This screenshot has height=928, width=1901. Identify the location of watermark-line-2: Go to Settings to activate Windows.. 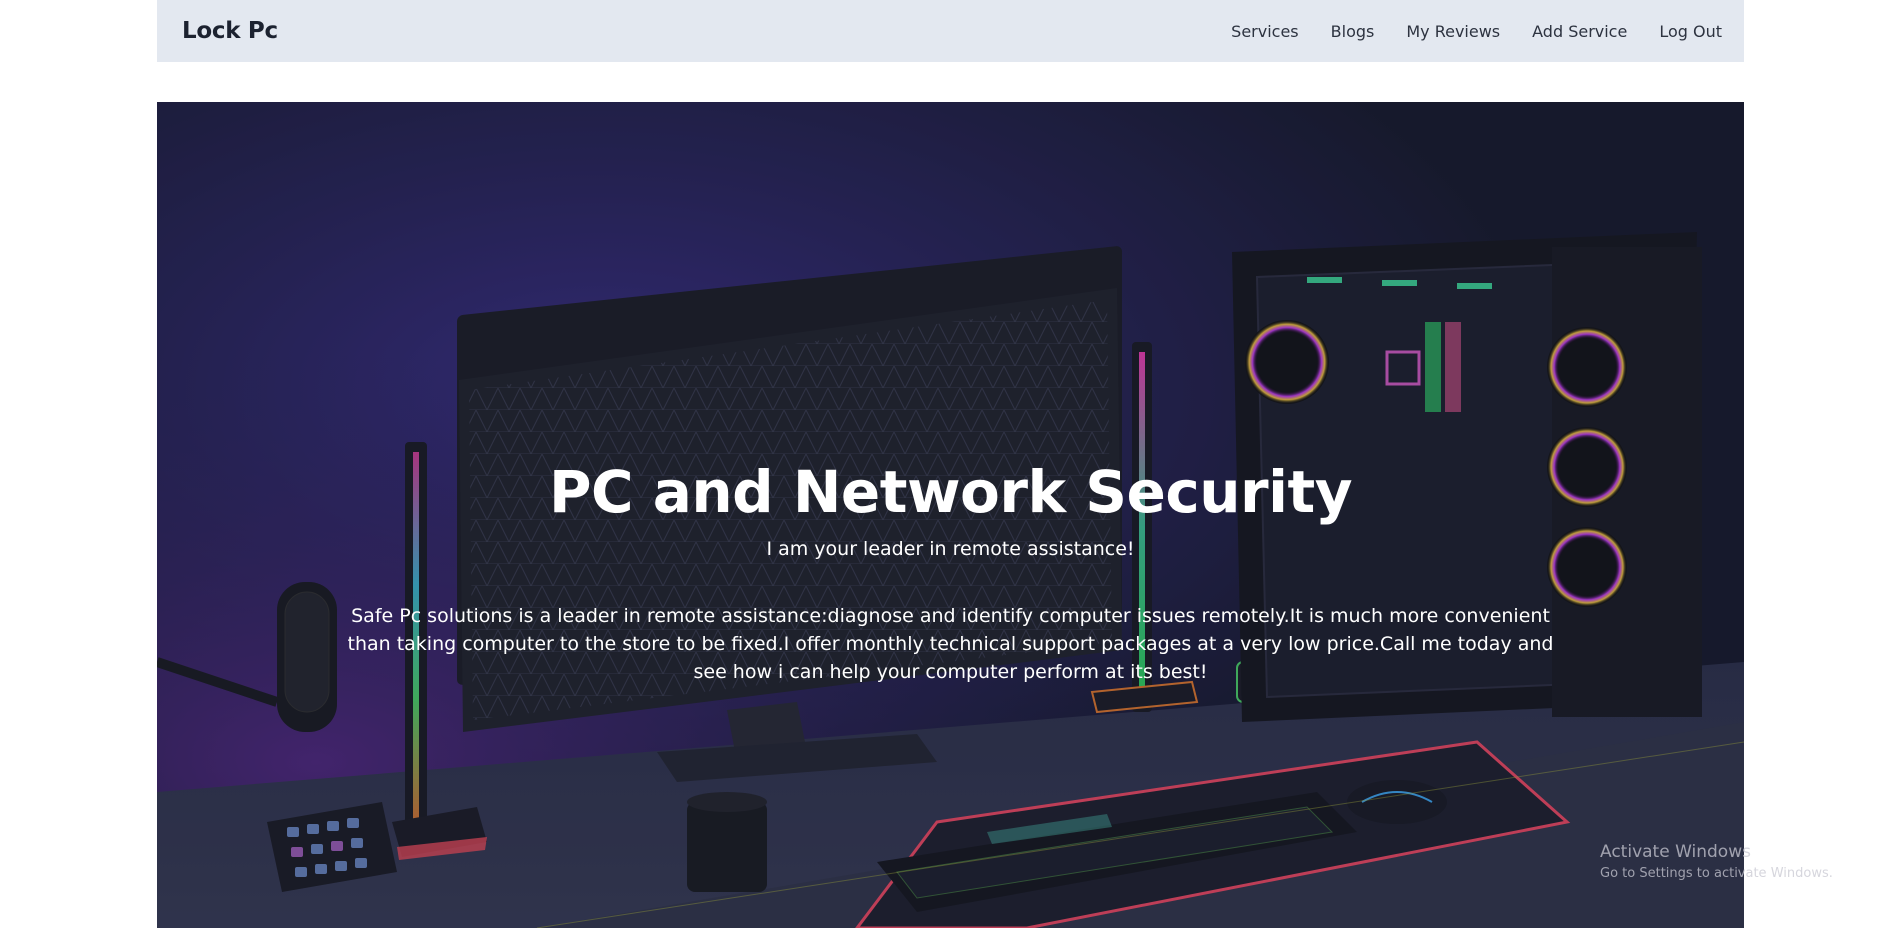
(1716, 873).